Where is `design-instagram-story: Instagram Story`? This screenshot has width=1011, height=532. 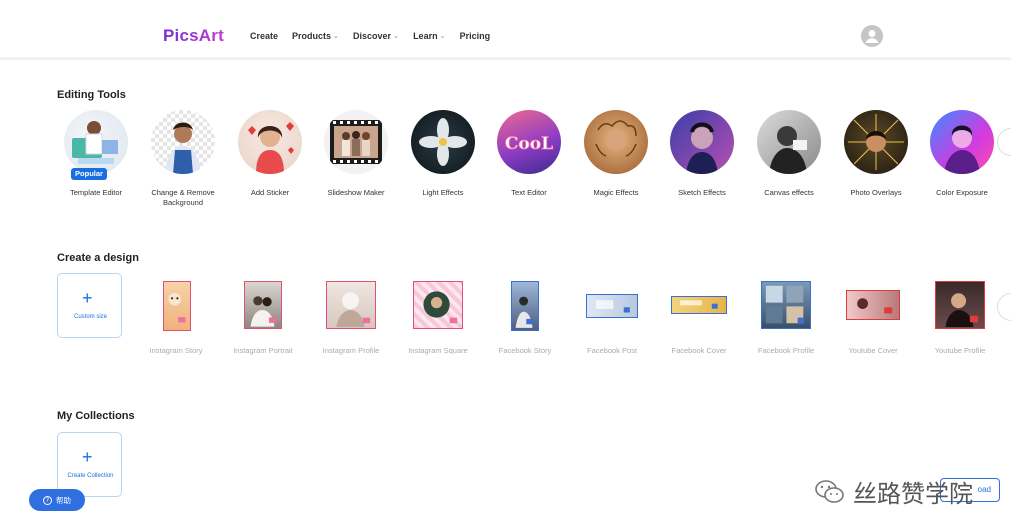 design-instagram-story: Instagram Story is located at coordinates (176, 318).